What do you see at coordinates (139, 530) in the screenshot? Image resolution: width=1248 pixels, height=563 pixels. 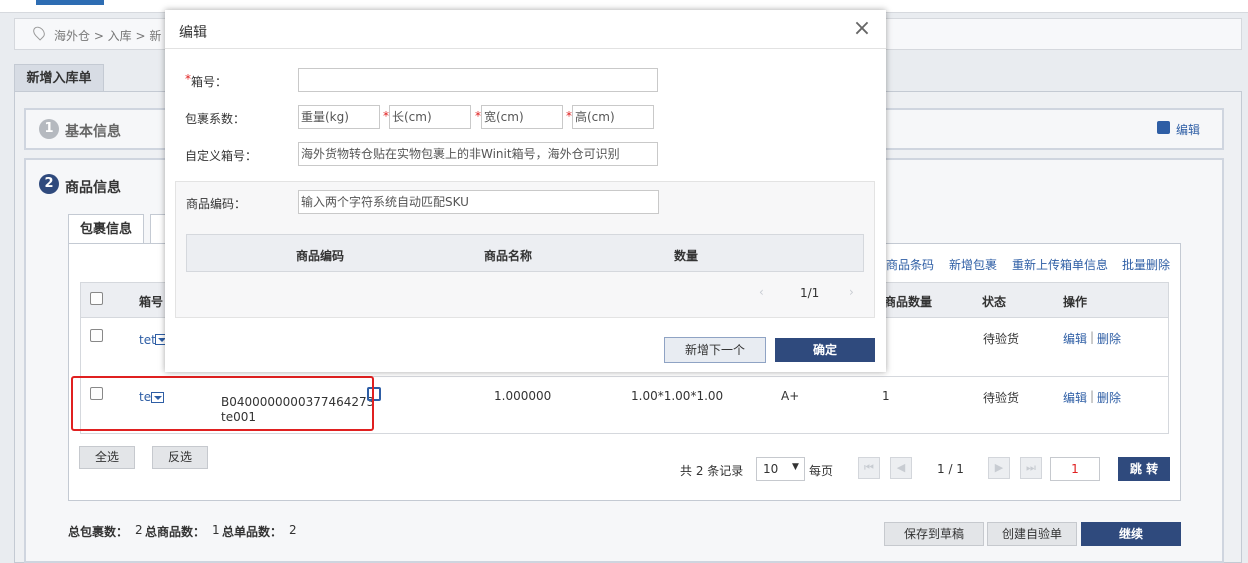 I see `total-packages-value: 2` at bounding box center [139, 530].